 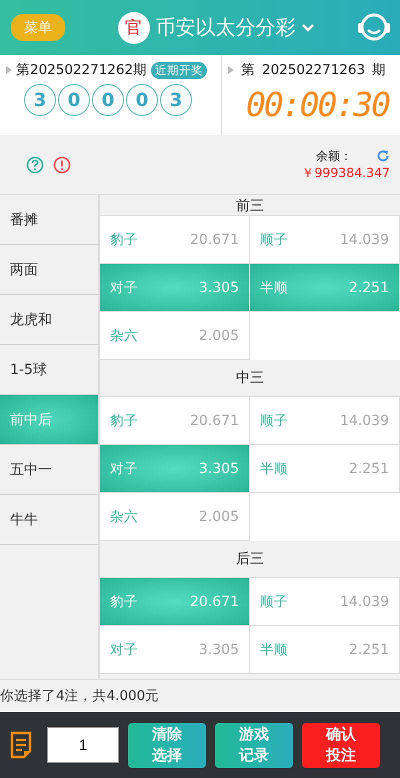 I want to click on chevron-down-icon, so click(x=308, y=28).